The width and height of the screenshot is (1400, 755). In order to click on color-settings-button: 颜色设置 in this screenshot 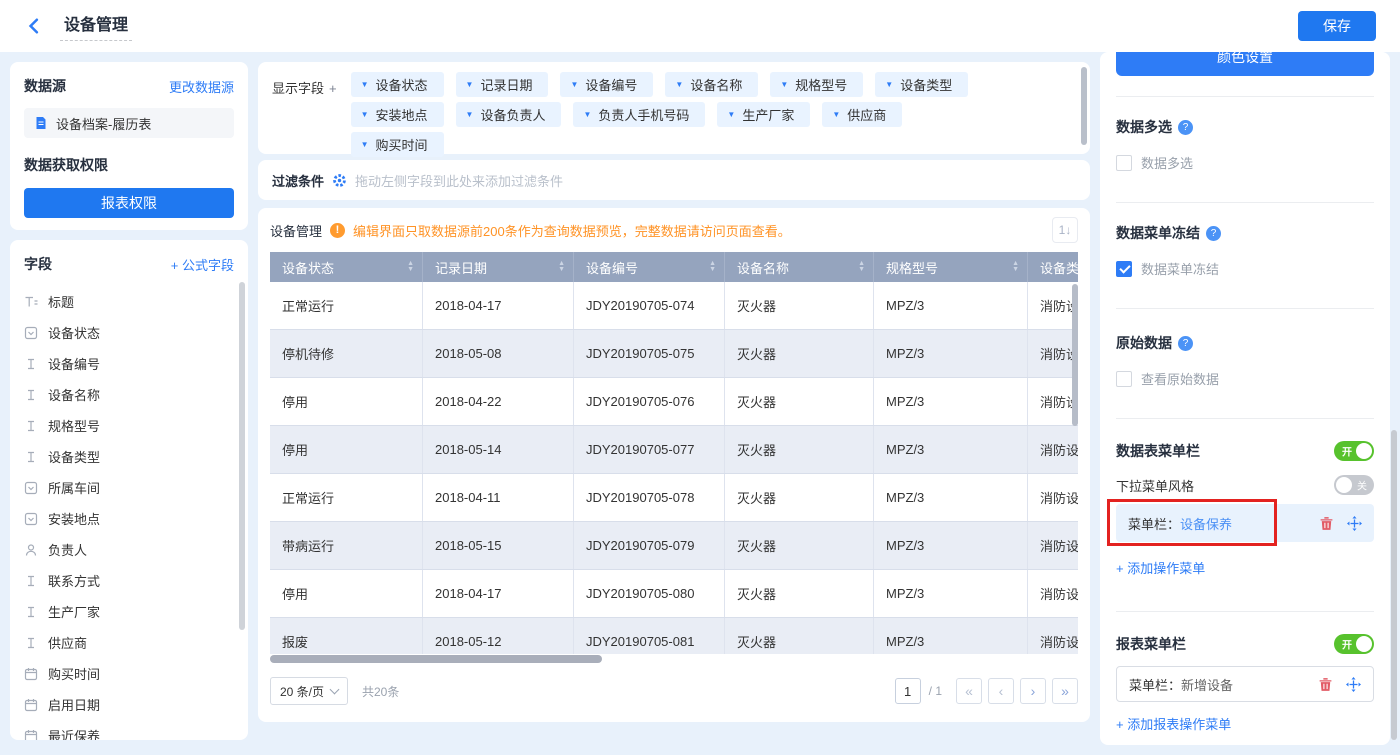, I will do `click(1245, 64)`.